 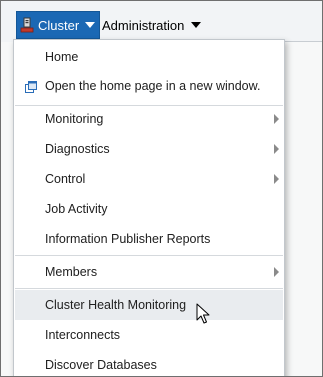 What do you see at coordinates (143, 25) in the screenshot?
I see `administration-menu-label: Administration` at bounding box center [143, 25].